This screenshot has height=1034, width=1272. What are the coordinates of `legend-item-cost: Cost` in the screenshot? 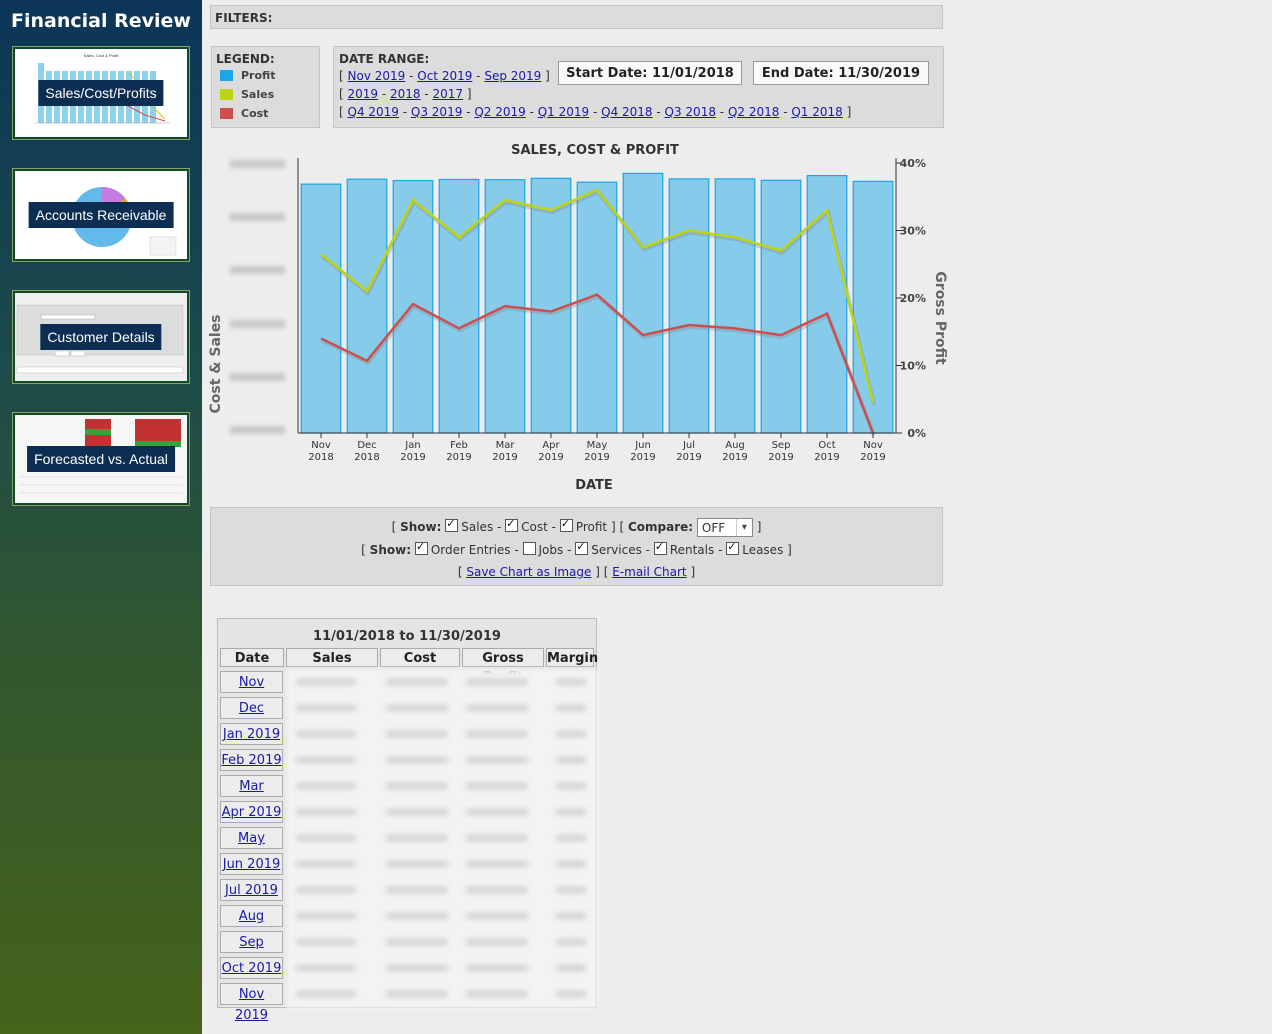 It's located at (244, 113).